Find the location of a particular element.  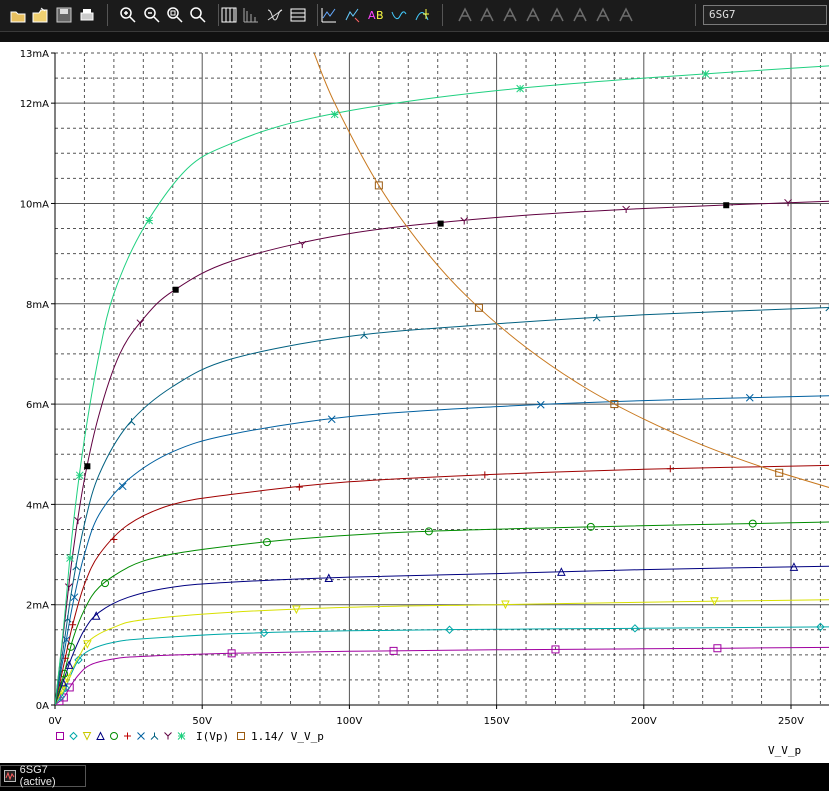

fourier-icon is located at coordinates (275, 15).